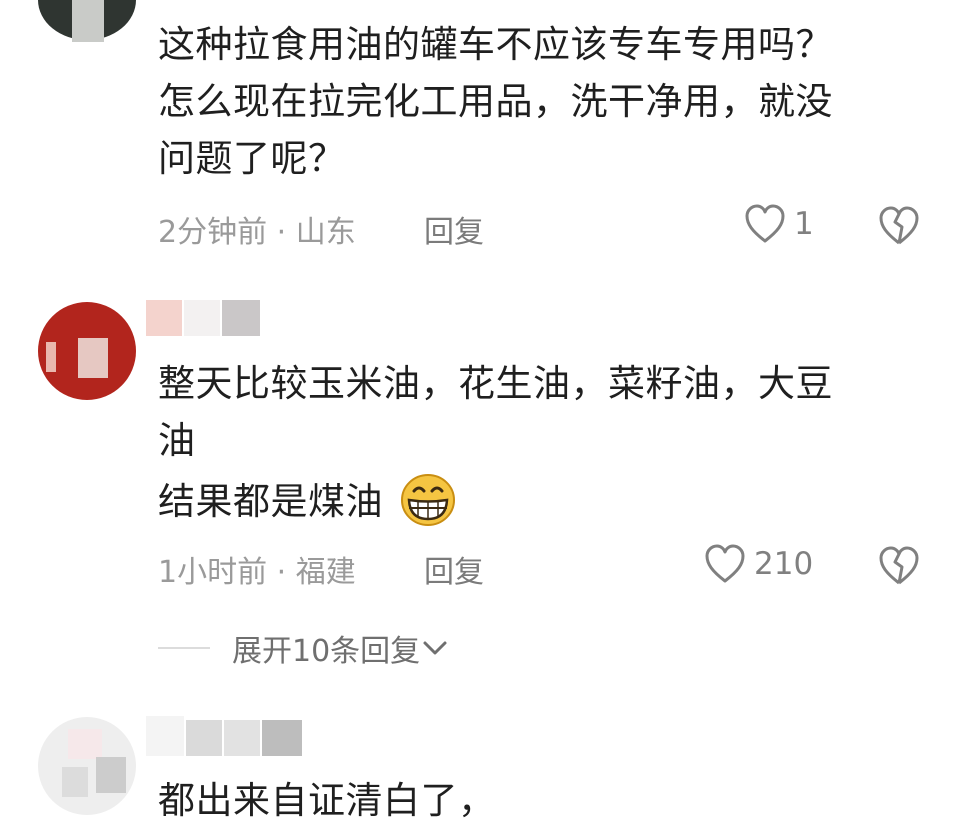 This screenshot has height=827, width=956. I want to click on timestamp: 2分钟前, so click(213, 232).